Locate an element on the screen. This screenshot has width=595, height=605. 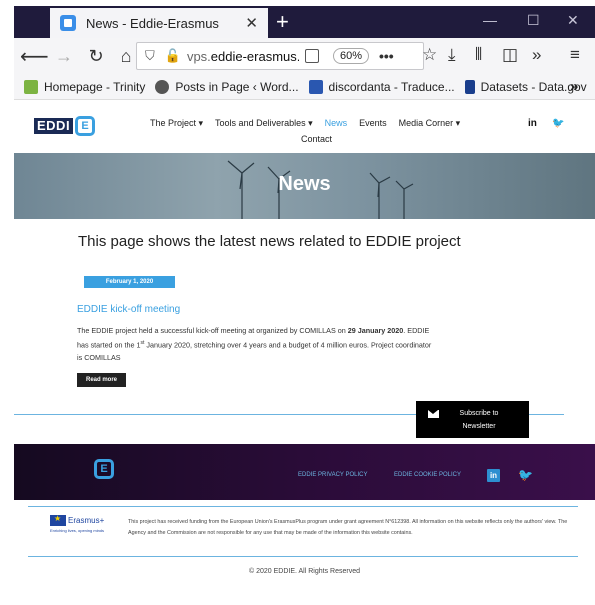
url-text: vps.eddie-erasmus. is located at coordinates (243, 56).